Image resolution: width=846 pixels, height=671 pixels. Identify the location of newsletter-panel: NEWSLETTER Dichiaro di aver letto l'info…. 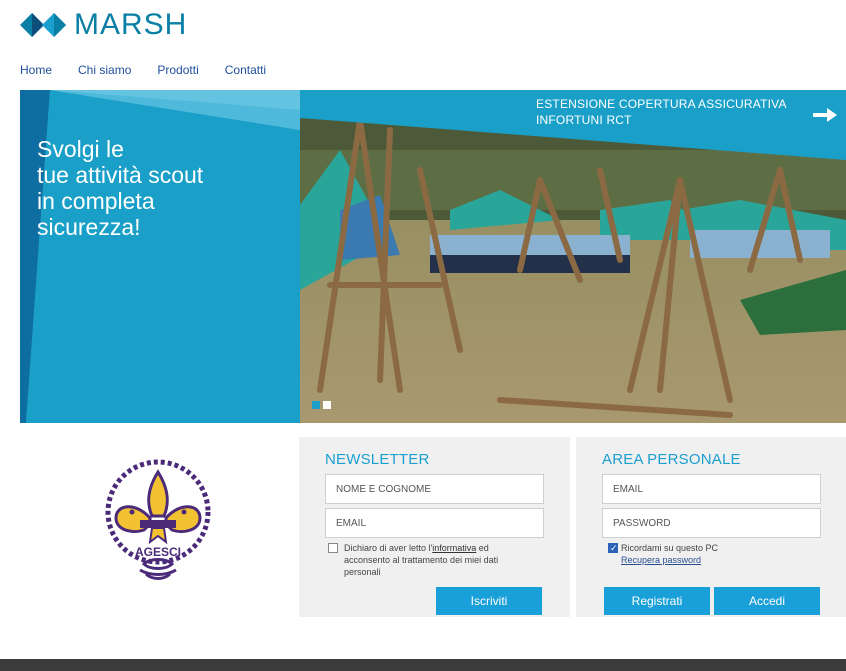
(434, 527).